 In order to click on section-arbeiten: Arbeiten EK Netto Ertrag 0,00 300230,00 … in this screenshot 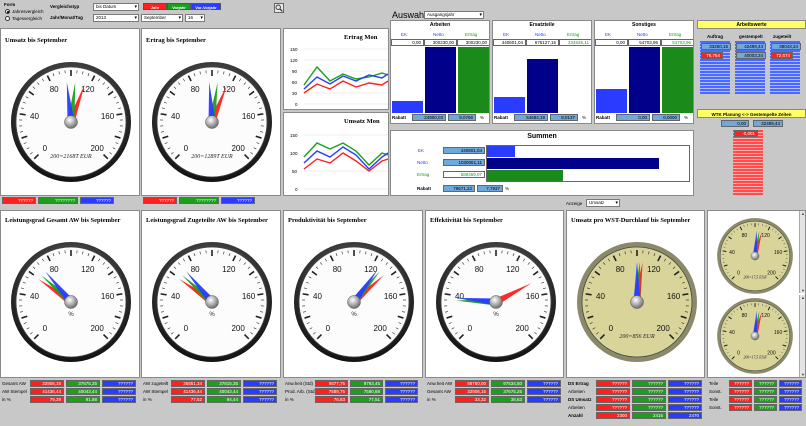, I will do `click(440, 72)`.